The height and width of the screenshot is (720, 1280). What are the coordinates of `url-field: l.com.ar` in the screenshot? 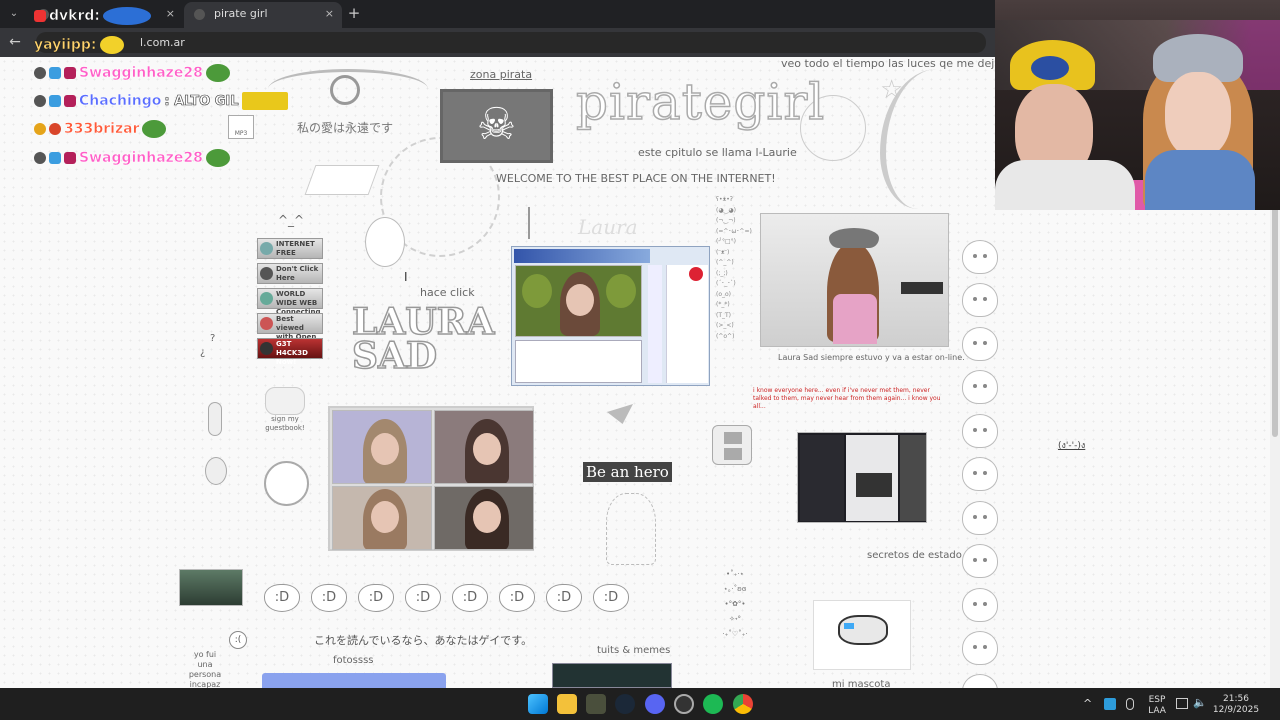 It's located at (511, 42).